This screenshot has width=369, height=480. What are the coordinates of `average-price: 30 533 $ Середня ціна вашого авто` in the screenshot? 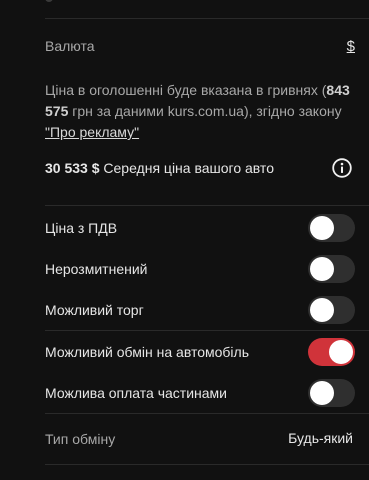 It's located at (159, 168).